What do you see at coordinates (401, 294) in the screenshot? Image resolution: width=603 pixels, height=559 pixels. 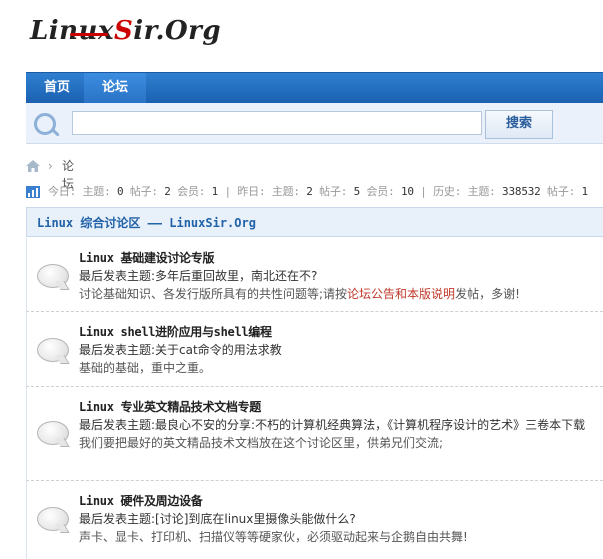 I see `forum-rules-link: 论坛公告和本版说明` at bounding box center [401, 294].